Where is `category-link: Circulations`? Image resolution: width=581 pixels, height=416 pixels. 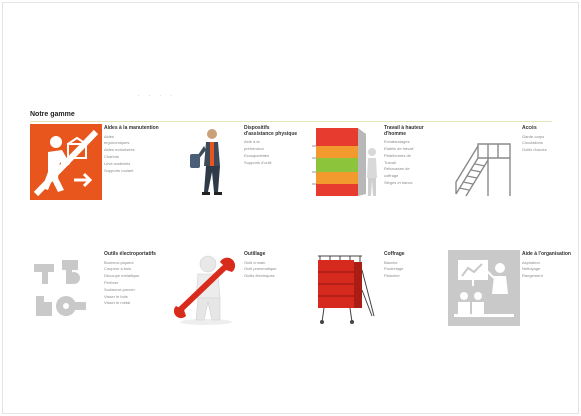
category-link: Circulations is located at coordinates (550, 143).